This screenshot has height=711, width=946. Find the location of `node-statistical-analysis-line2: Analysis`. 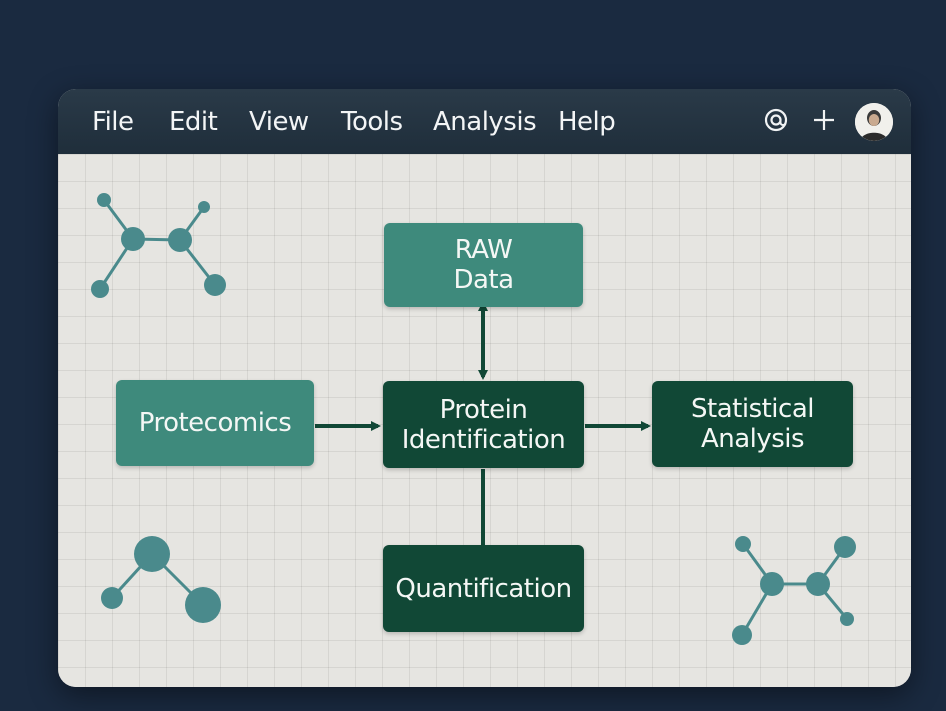

node-statistical-analysis-line2: Analysis is located at coordinates (752, 439).